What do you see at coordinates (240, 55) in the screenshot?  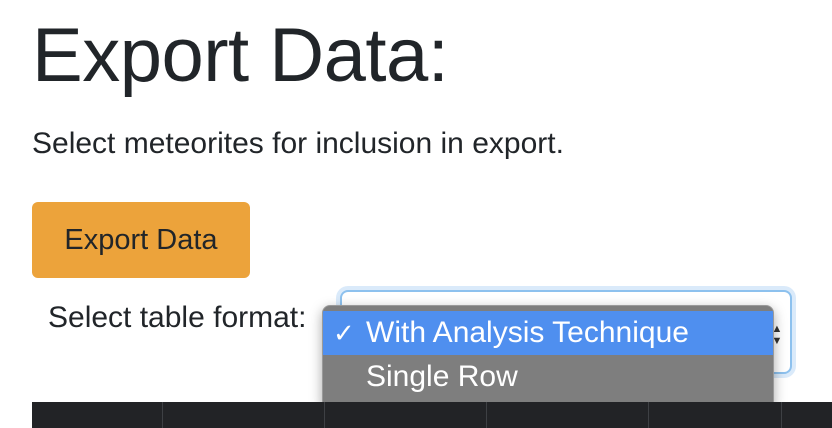 I see `page-title: Export Data:` at bounding box center [240, 55].